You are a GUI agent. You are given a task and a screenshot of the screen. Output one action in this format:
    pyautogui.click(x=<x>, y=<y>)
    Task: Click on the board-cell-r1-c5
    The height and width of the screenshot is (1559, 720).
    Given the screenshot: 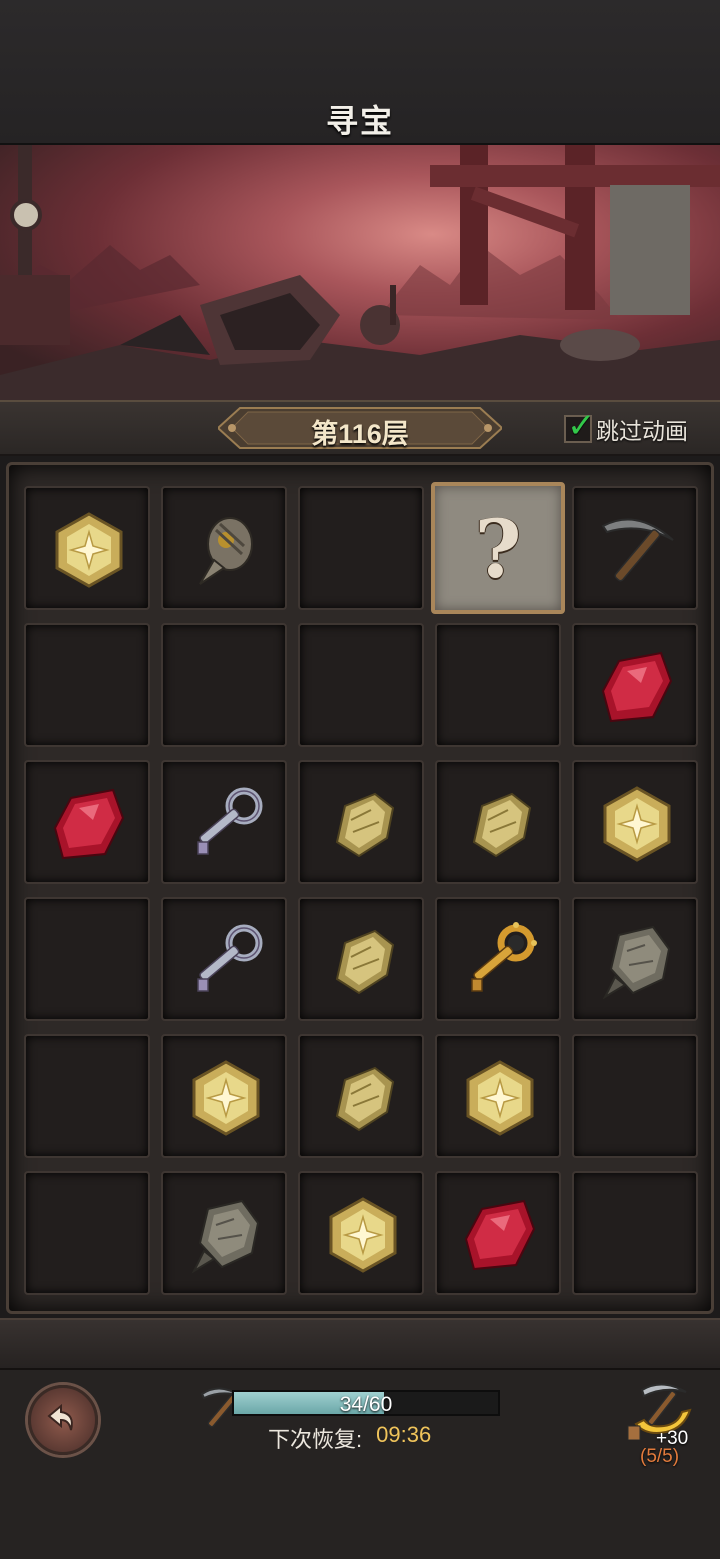 What is the action you would take?
    pyautogui.click(x=635, y=548)
    